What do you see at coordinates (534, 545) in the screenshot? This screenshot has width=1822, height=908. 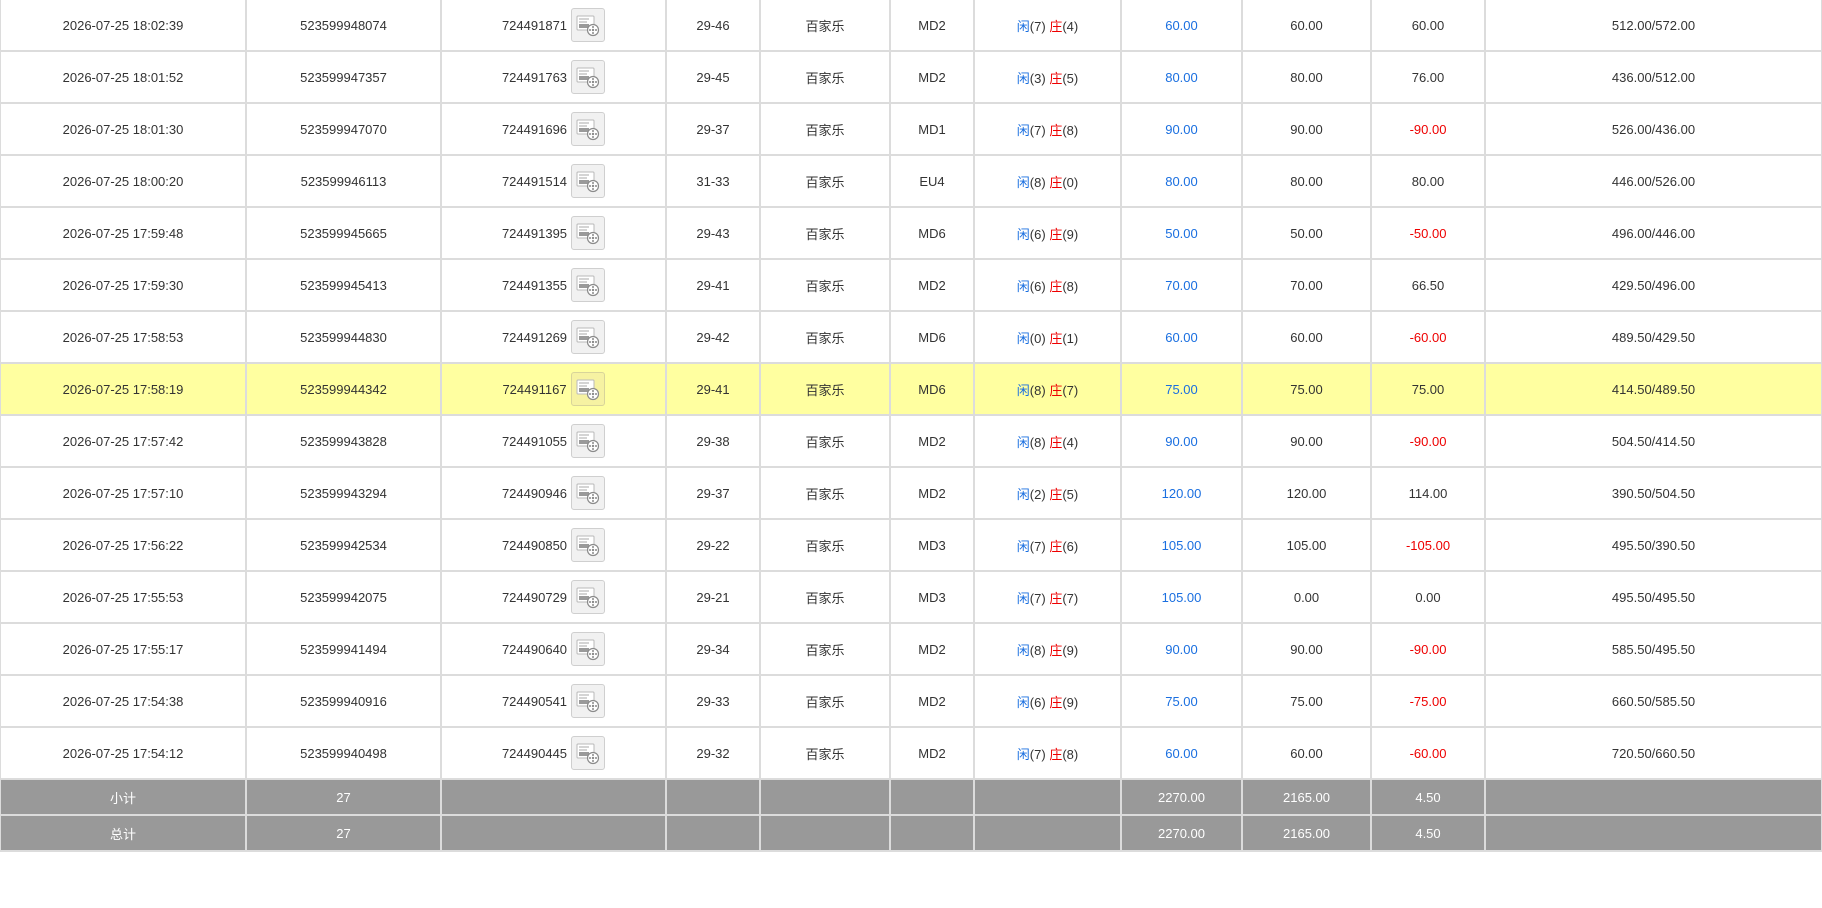 I see `round-number: 724490850` at bounding box center [534, 545].